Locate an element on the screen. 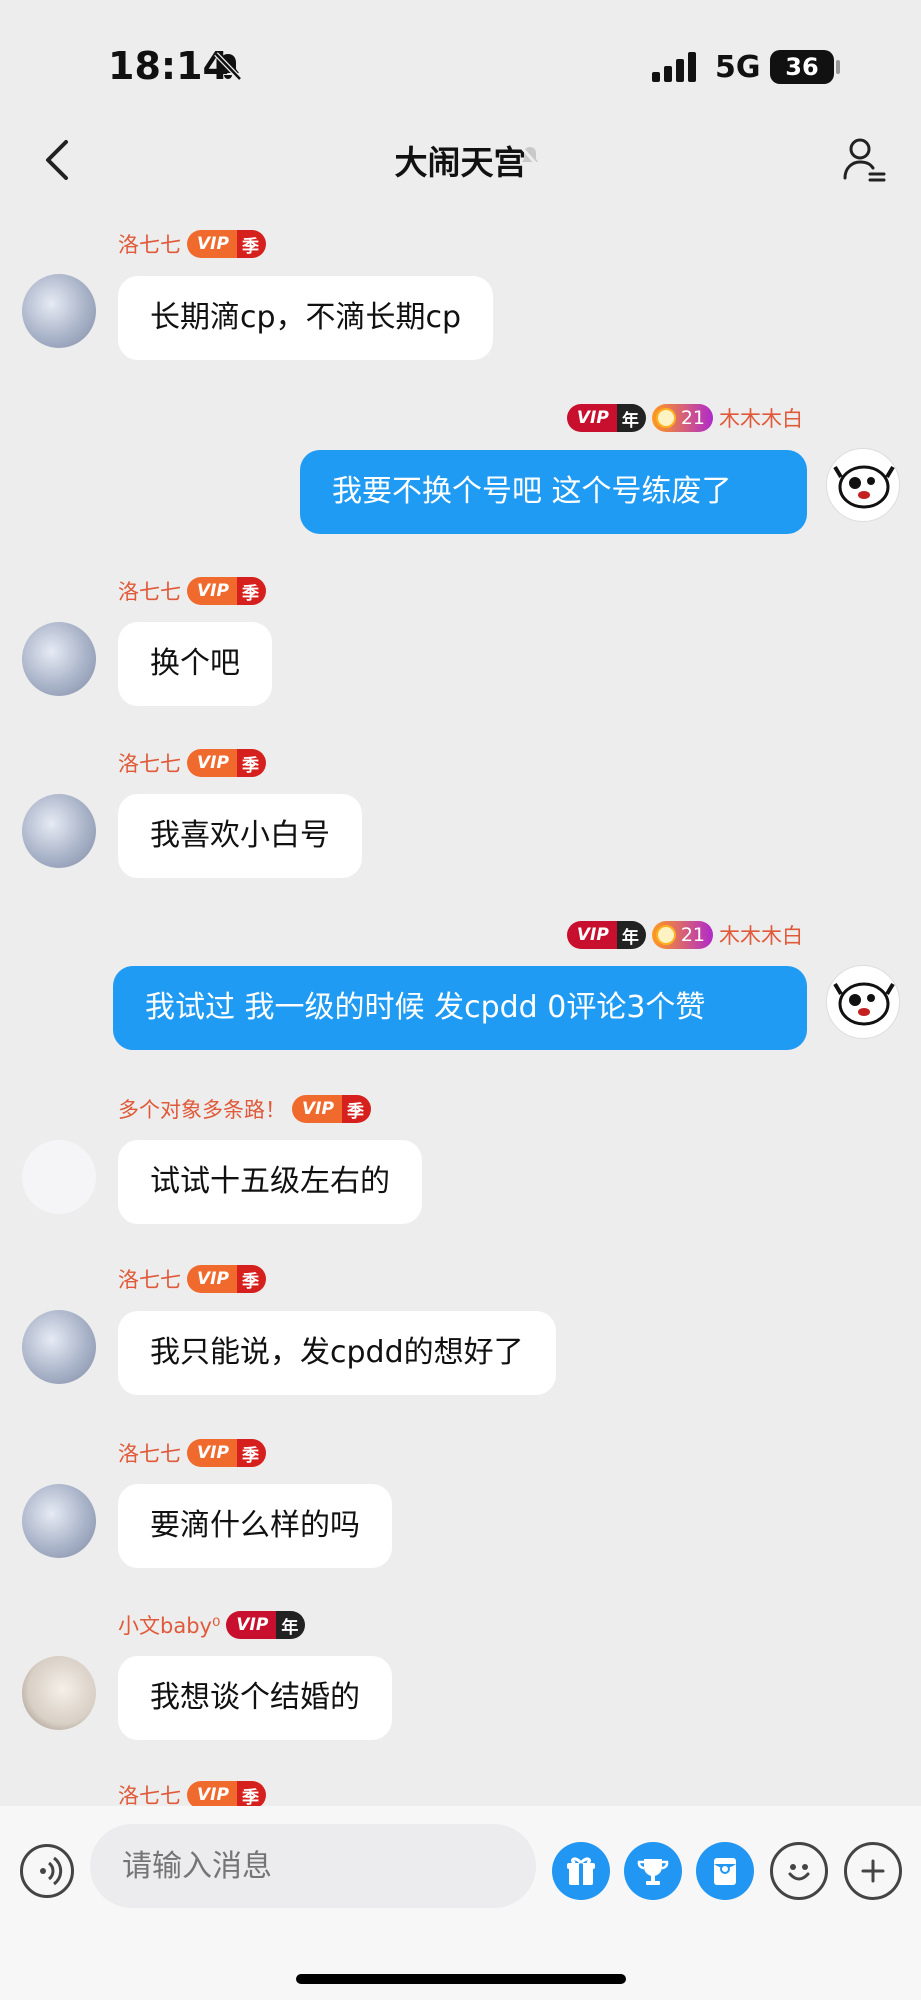 Image resolution: width=921 pixels, height=2000 pixels. message-input is located at coordinates (313, 1866).